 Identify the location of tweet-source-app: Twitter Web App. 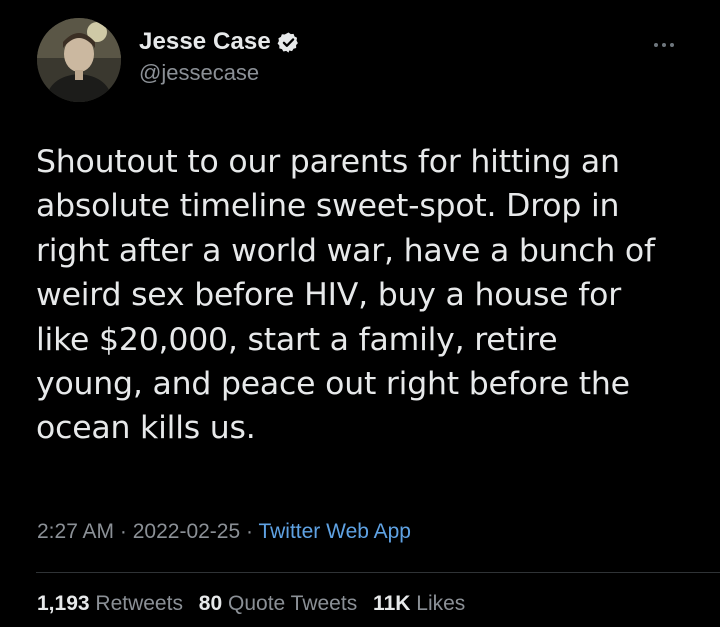
(334, 531).